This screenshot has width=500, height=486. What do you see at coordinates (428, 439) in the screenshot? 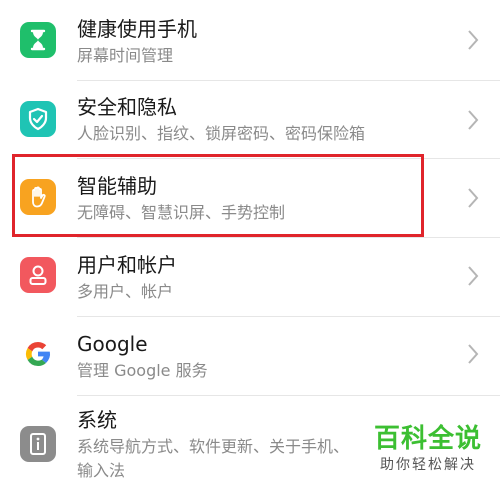
I see `watermark-logo-text: 百科全说` at bounding box center [428, 439].